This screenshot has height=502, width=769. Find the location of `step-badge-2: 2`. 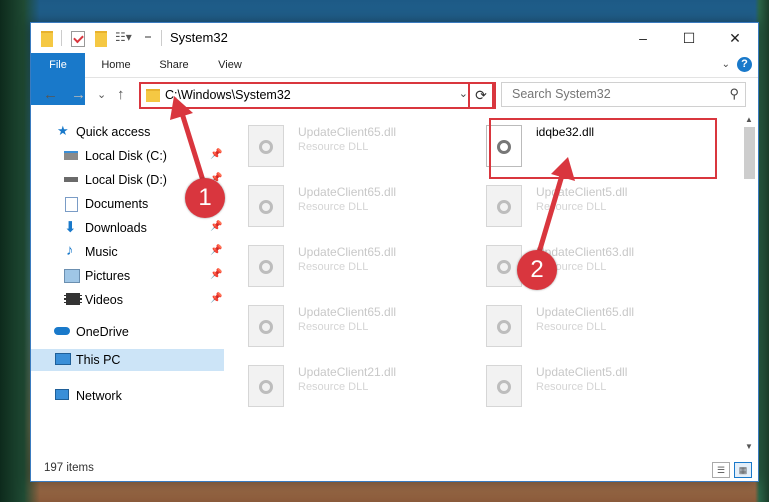

step-badge-2: 2 is located at coordinates (537, 270).